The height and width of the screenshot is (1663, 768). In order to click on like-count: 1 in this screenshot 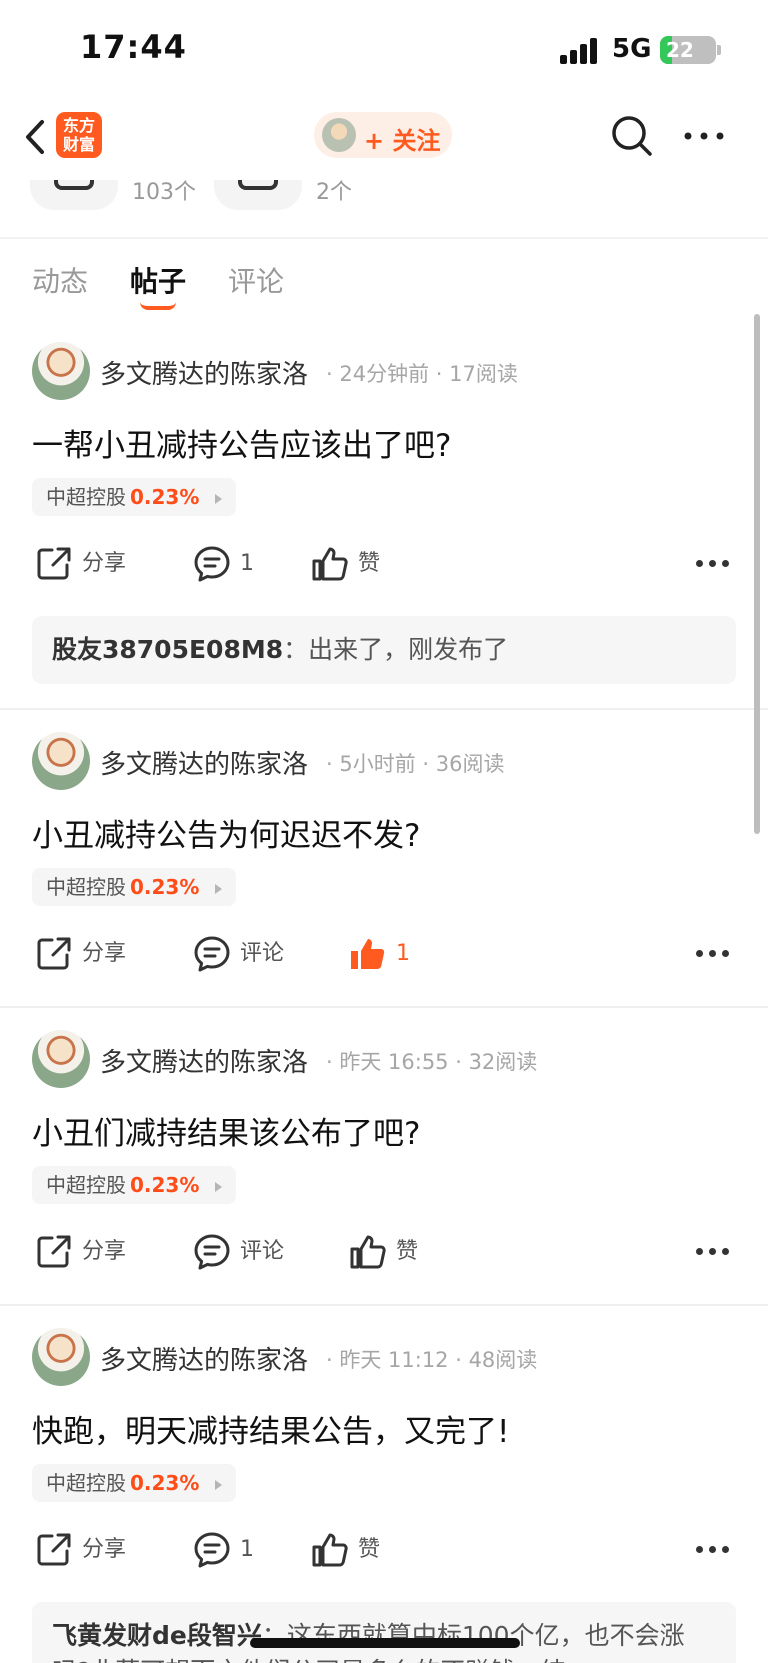, I will do `click(403, 953)`.